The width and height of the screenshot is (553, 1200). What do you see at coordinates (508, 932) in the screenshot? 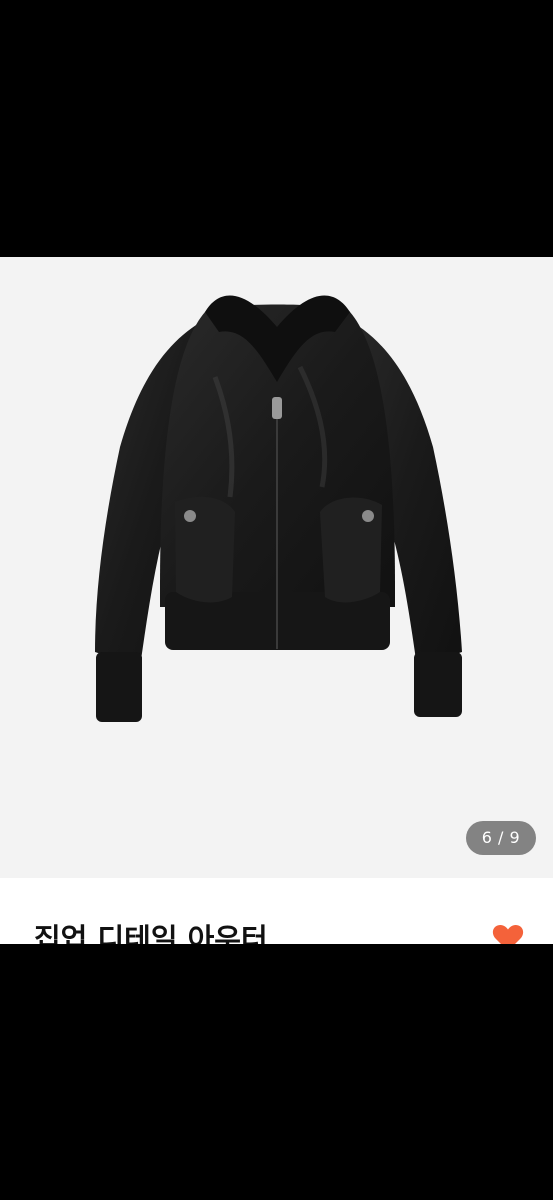
I see `heart-icon` at bounding box center [508, 932].